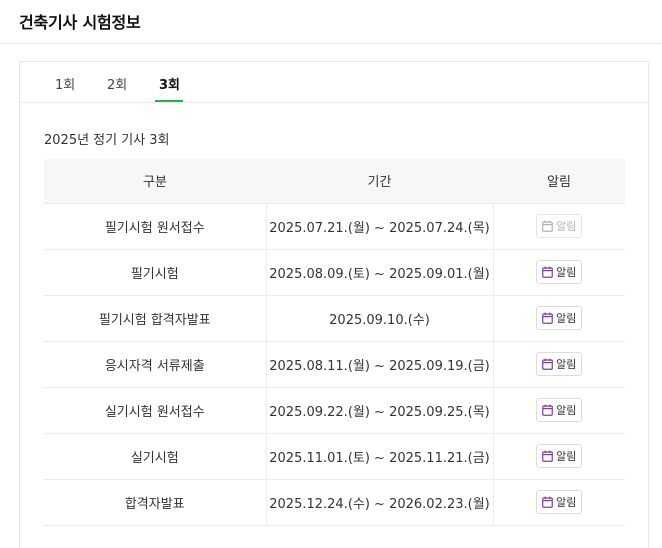 This screenshot has height=548, width=662. I want to click on table-header-row: 구분 기간 알림, so click(334, 181).